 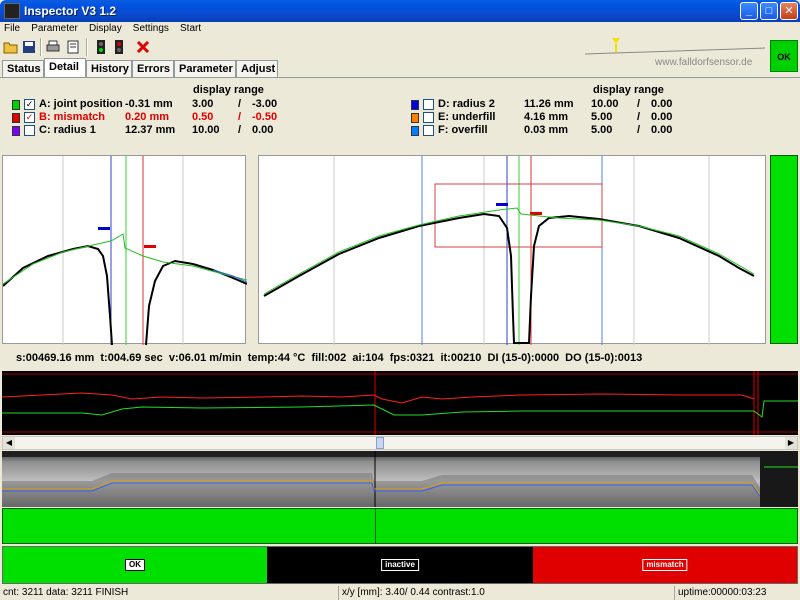 I want to click on print-button, so click(x=53, y=47).